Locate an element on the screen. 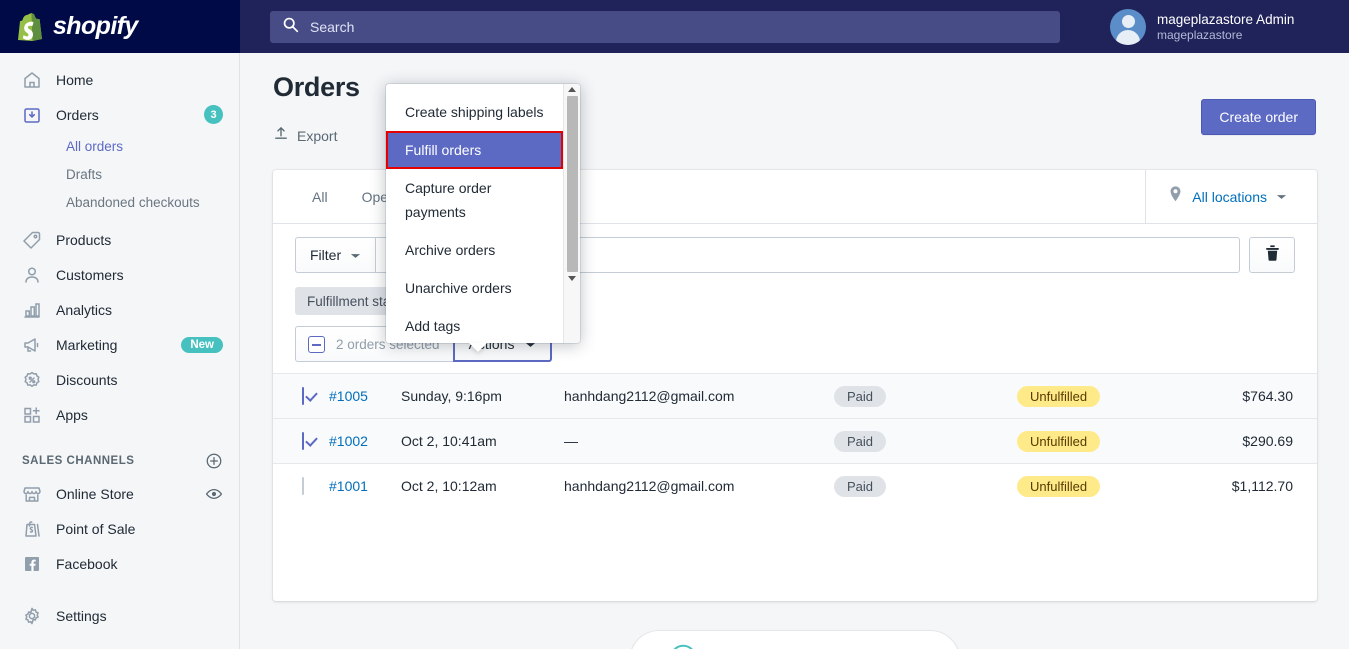 The height and width of the screenshot is (649, 1349). menu-item-capture-order-payments: Capture order payments is located at coordinates (474, 200).